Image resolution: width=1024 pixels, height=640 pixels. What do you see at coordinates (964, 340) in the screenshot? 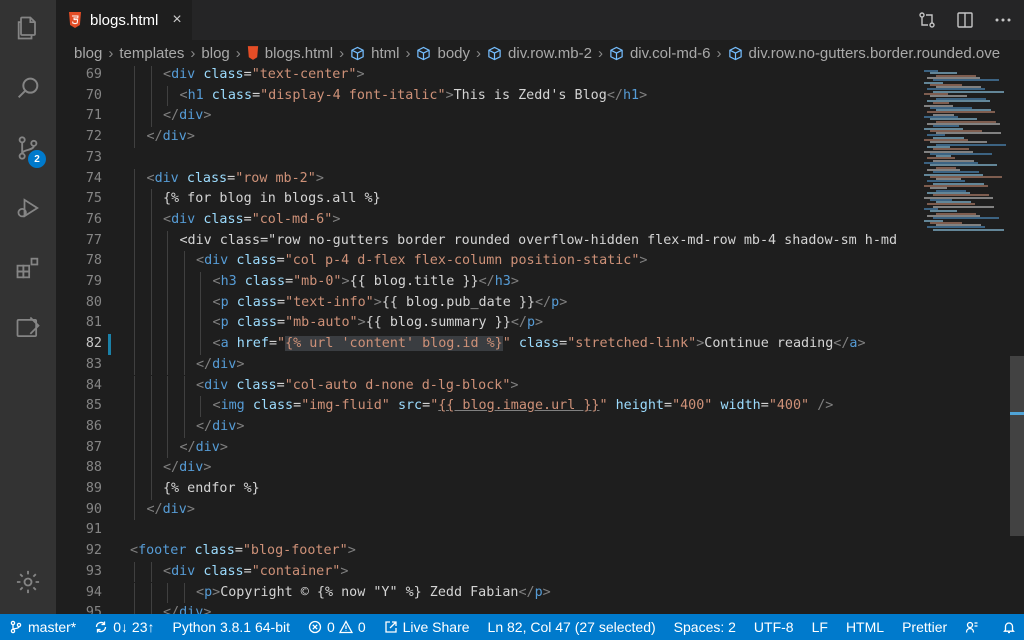
I see `minimap` at bounding box center [964, 340].